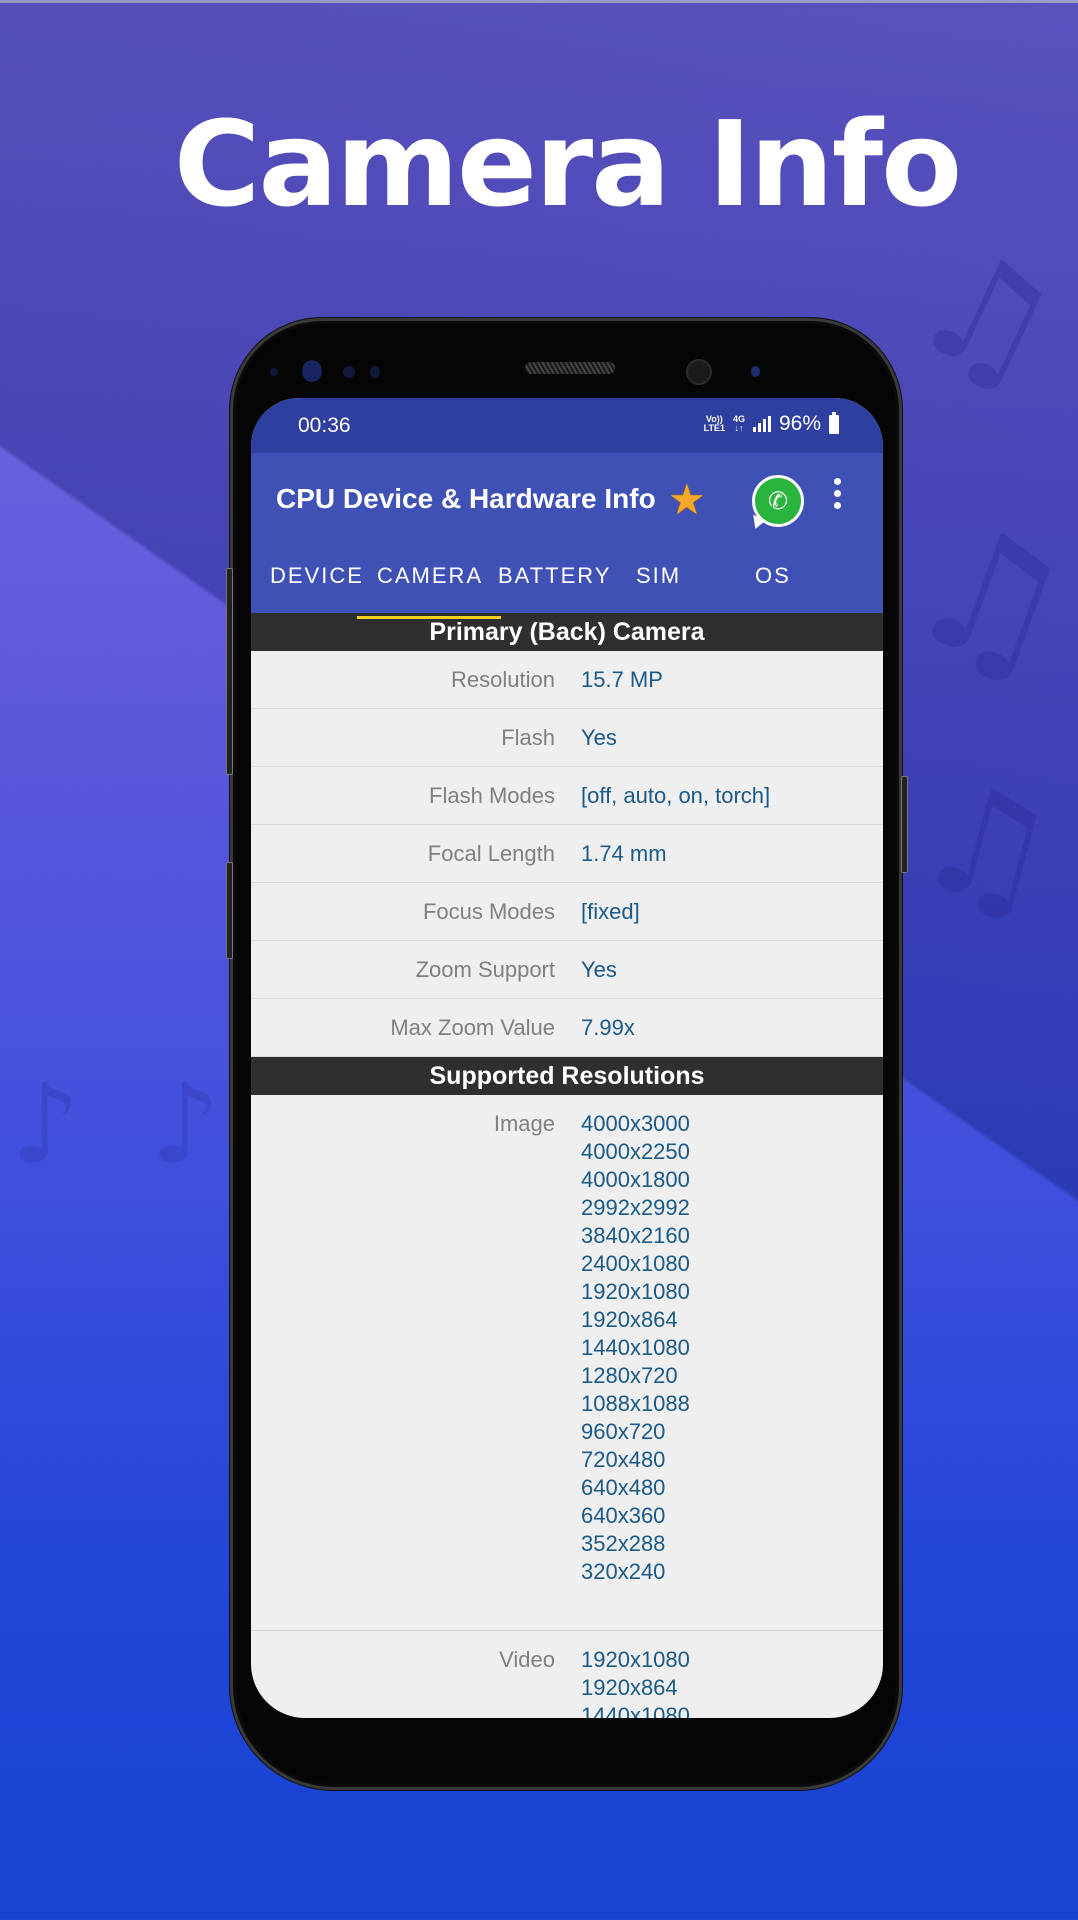  Describe the element at coordinates (567, 1076) in the screenshot. I see `supported-resolutions-heading: Supported Resolutions` at that location.